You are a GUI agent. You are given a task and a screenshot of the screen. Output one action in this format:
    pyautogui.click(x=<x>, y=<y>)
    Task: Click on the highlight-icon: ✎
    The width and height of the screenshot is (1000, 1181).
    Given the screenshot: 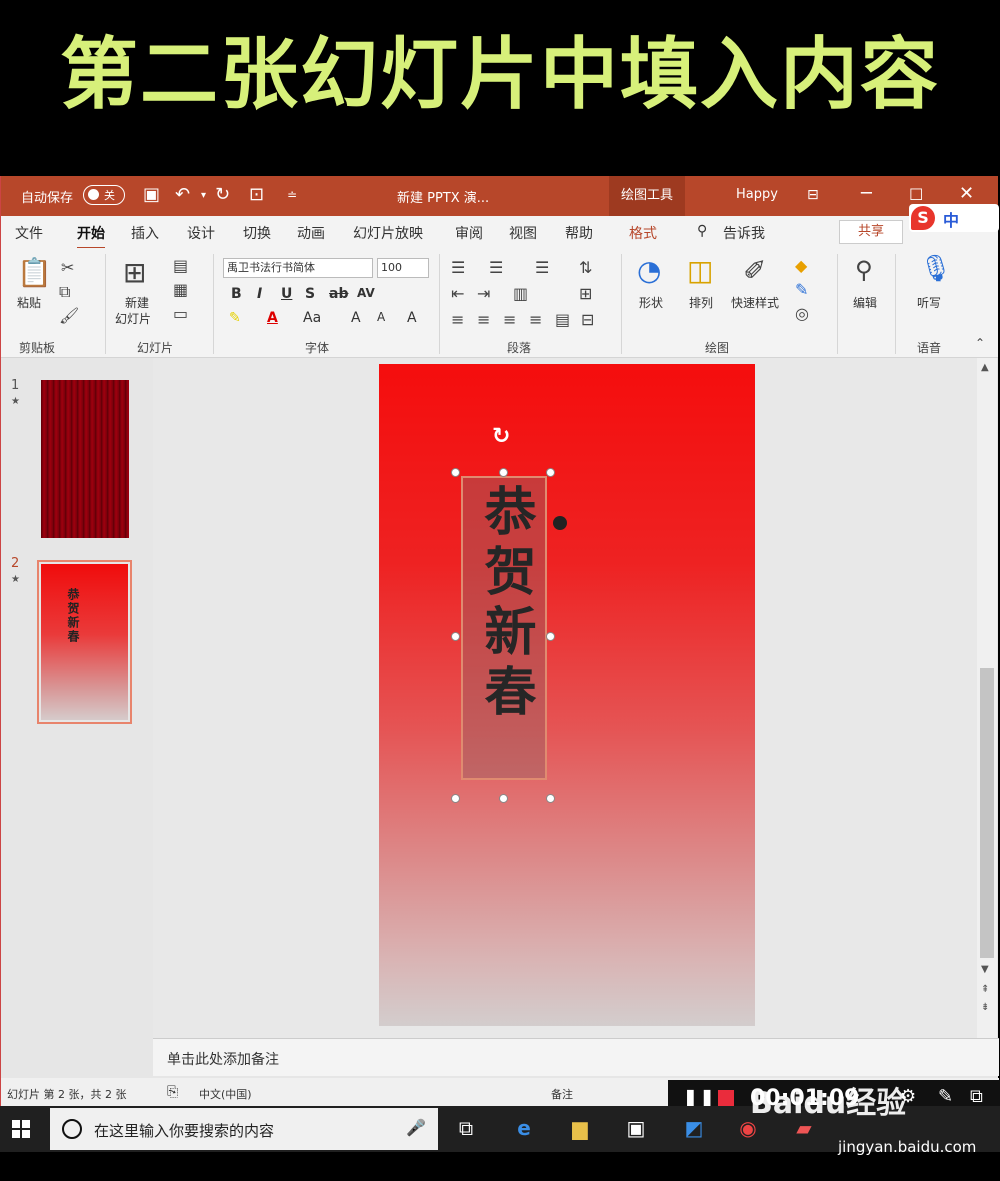 What is the action you would take?
    pyautogui.click(x=235, y=318)
    